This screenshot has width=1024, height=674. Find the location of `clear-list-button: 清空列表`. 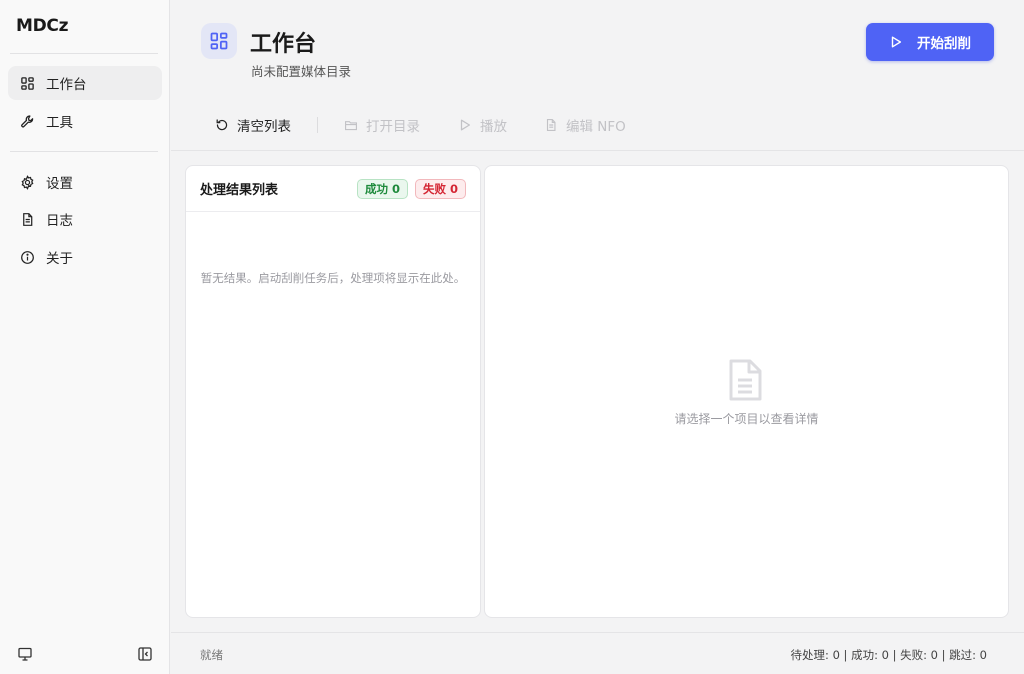

clear-list-button: 清空列表 is located at coordinates (253, 125).